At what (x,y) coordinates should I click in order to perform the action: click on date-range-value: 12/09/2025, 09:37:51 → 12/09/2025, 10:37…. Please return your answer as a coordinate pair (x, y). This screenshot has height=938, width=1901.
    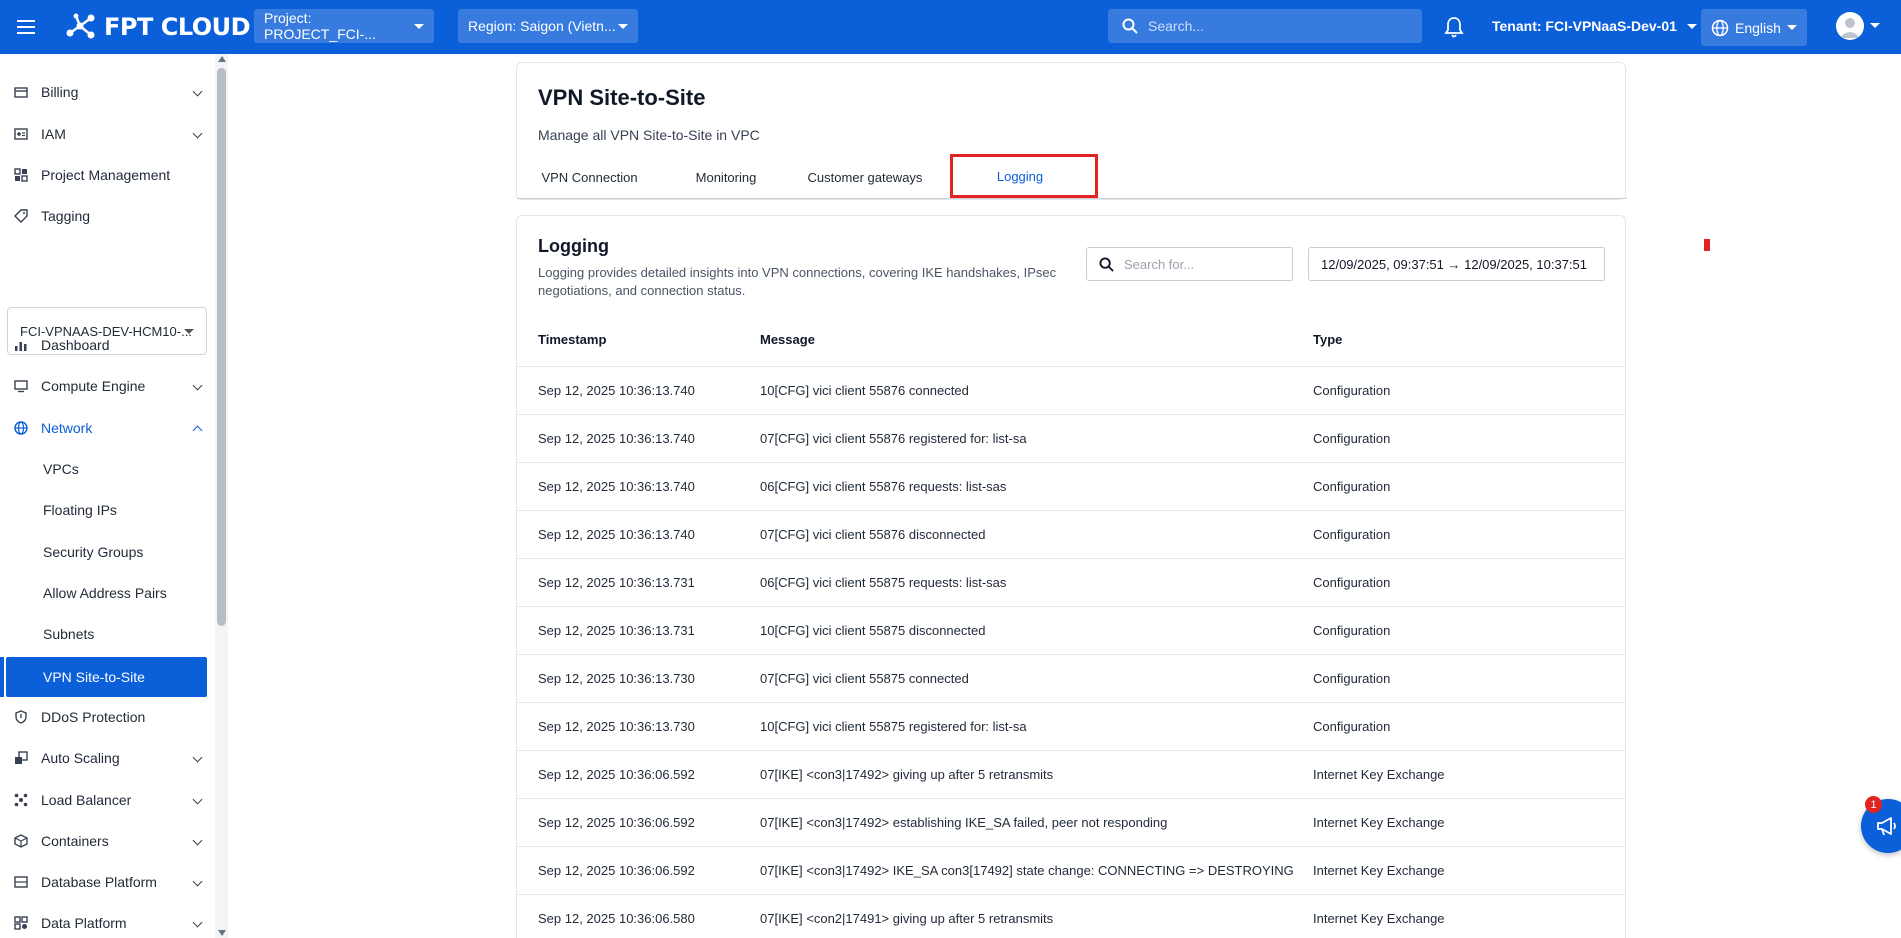
    Looking at the image, I should click on (1454, 264).